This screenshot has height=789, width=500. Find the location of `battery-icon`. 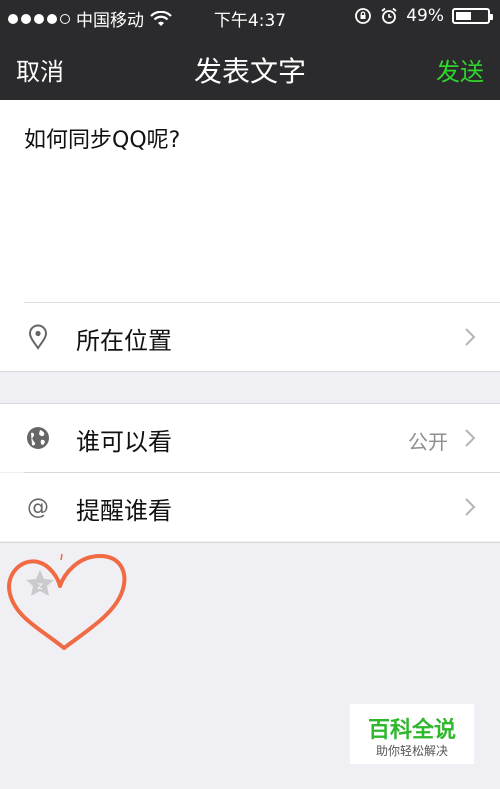

battery-icon is located at coordinates (472, 16).